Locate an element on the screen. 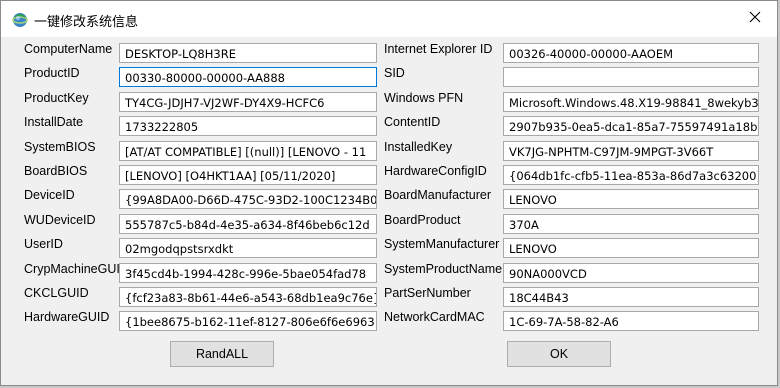 The height and width of the screenshot is (388, 780). window-title: 一键修改系统信息 is located at coordinates (86, 21).